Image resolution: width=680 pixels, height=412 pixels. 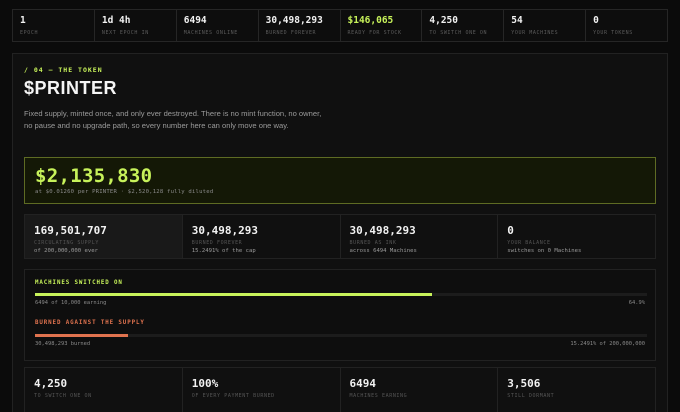 What do you see at coordinates (233, 396) in the screenshot?
I see `stat-label: OF EVERY PAYMENT BURNED` at bounding box center [233, 396].